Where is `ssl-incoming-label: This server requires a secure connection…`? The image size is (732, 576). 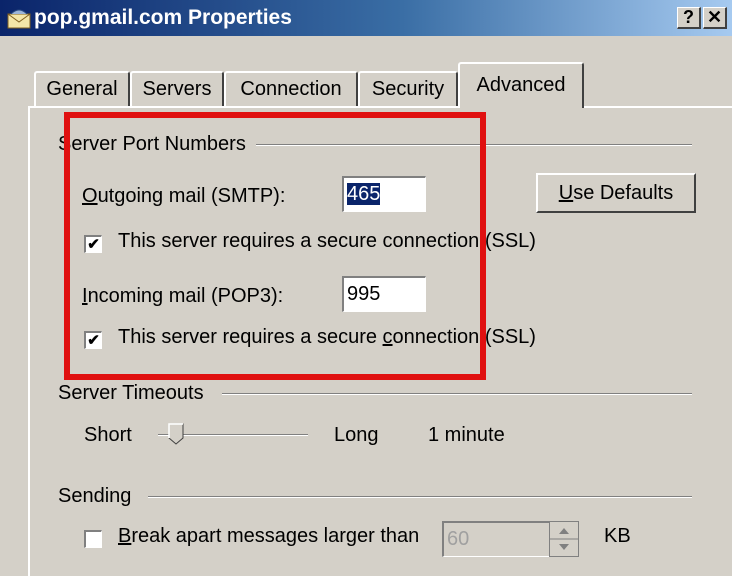 ssl-incoming-label: This server requires a secure connection… is located at coordinates (327, 337).